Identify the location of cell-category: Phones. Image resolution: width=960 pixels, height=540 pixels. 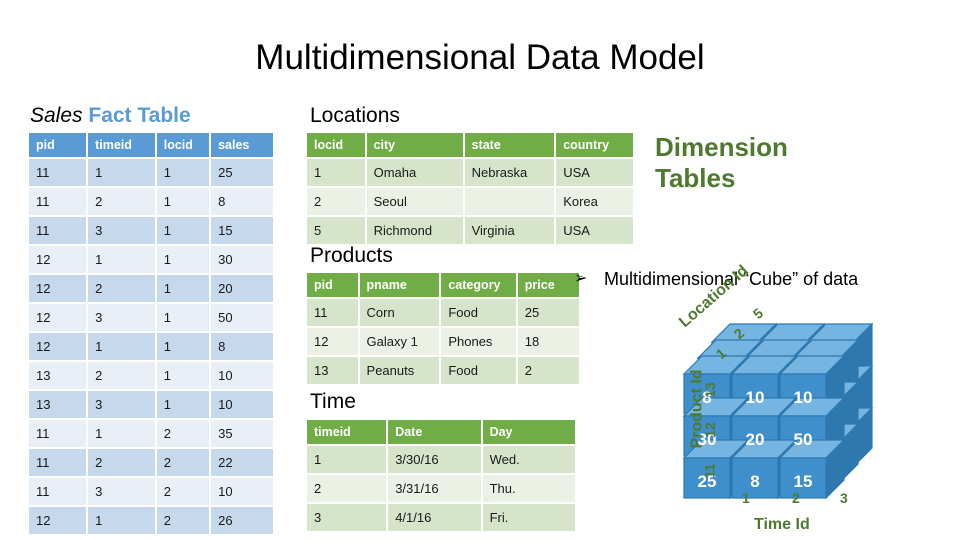
(478, 341).